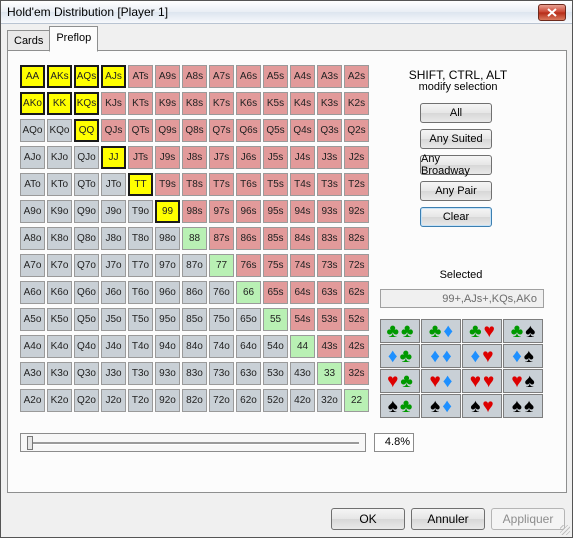  Describe the element at coordinates (329, 373) in the screenshot. I see `hand-cell: 33` at that location.